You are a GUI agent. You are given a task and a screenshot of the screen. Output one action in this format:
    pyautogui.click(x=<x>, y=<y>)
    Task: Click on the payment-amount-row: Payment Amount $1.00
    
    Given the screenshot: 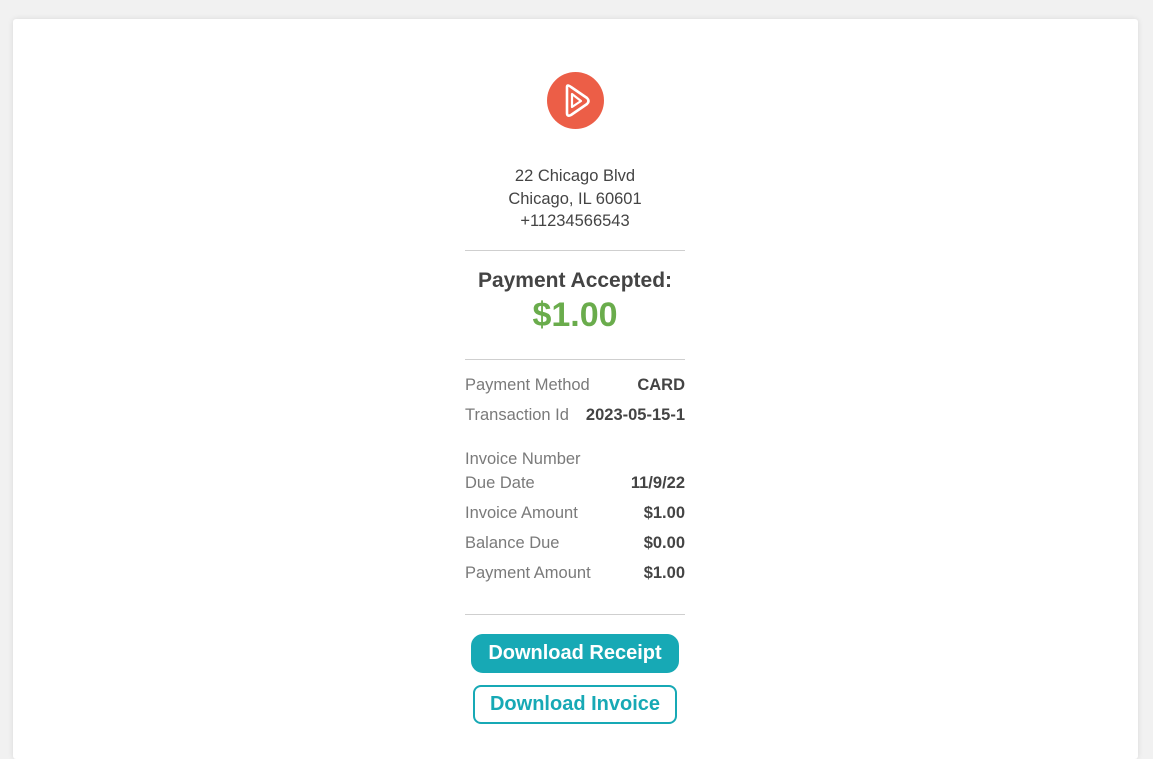 What is the action you would take?
    pyautogui.click(x=575, y=573)
    